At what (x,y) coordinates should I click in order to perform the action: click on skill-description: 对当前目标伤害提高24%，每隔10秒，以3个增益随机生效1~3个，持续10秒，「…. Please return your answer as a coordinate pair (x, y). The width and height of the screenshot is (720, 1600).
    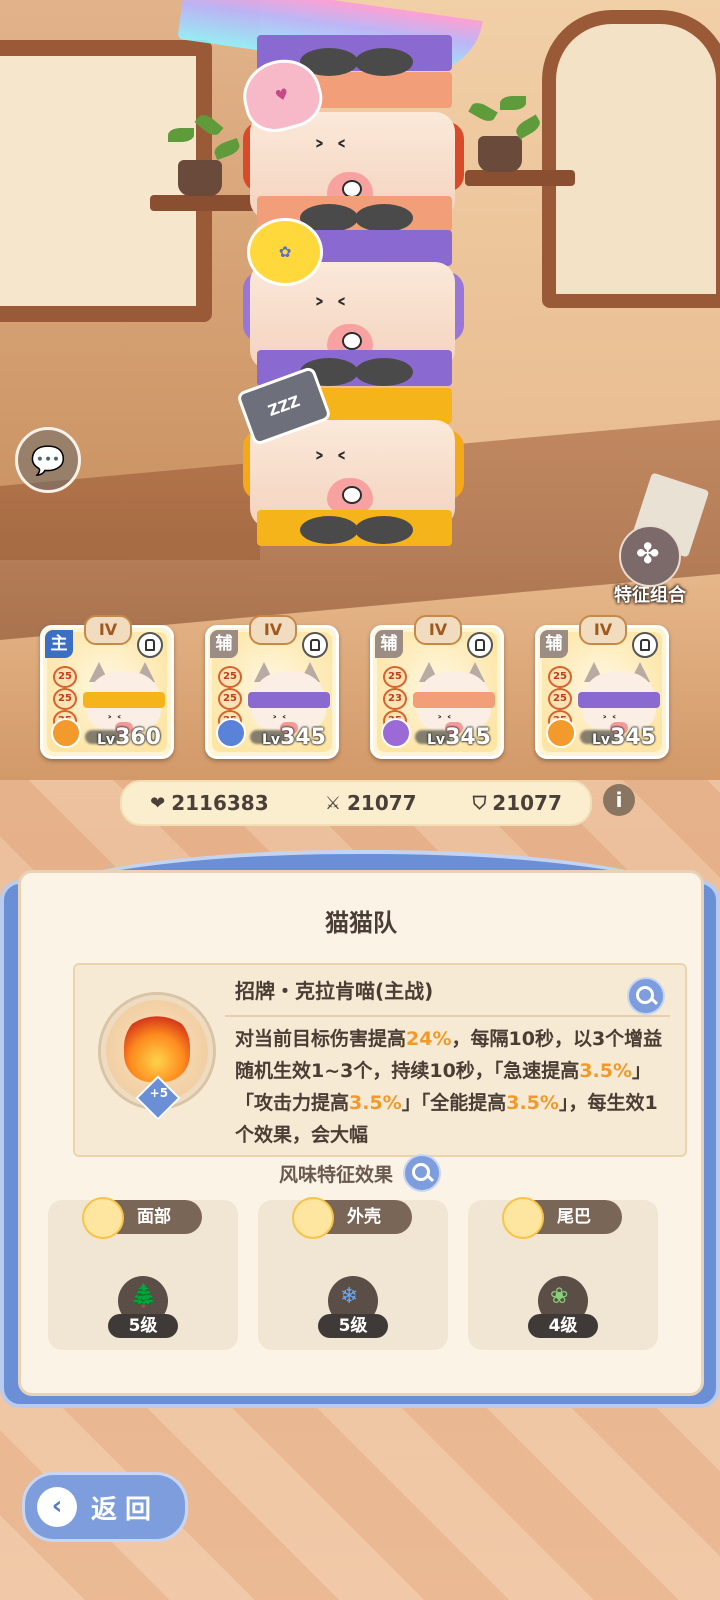
    Looking at the image, I should click on (449, 1087).